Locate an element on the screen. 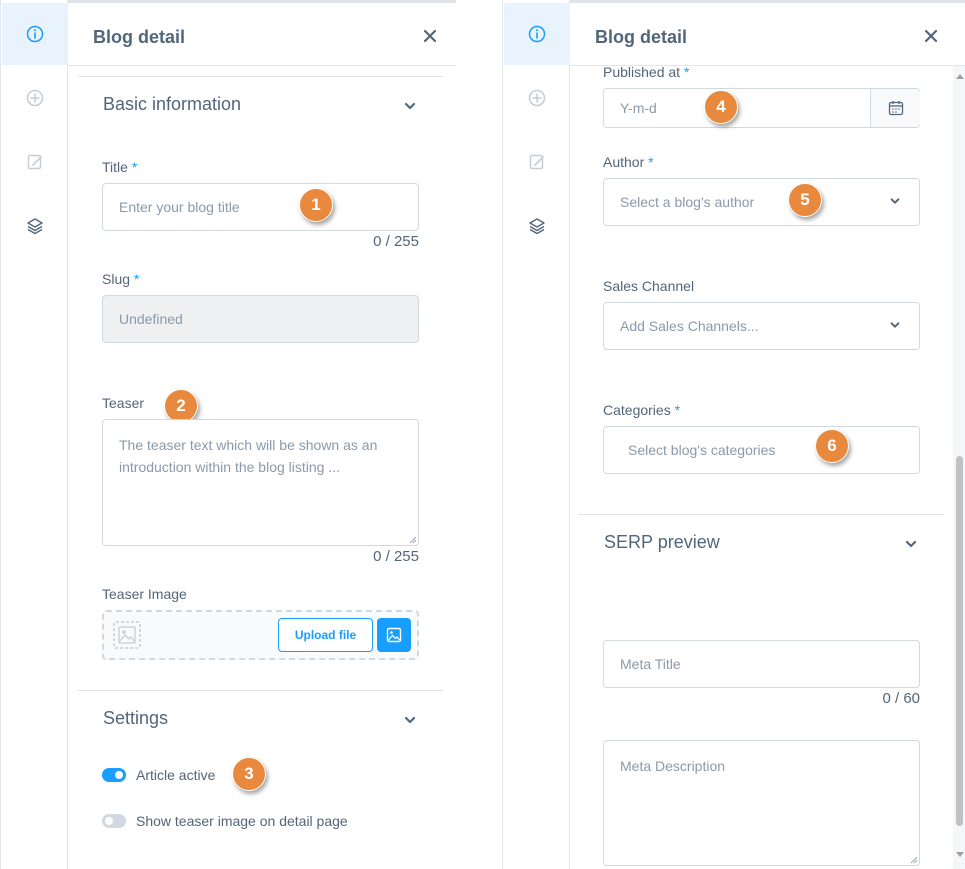 The width and height of the screenshot is (965, 869). upload-file-button: Upload file is located at coordinates (325, 635).